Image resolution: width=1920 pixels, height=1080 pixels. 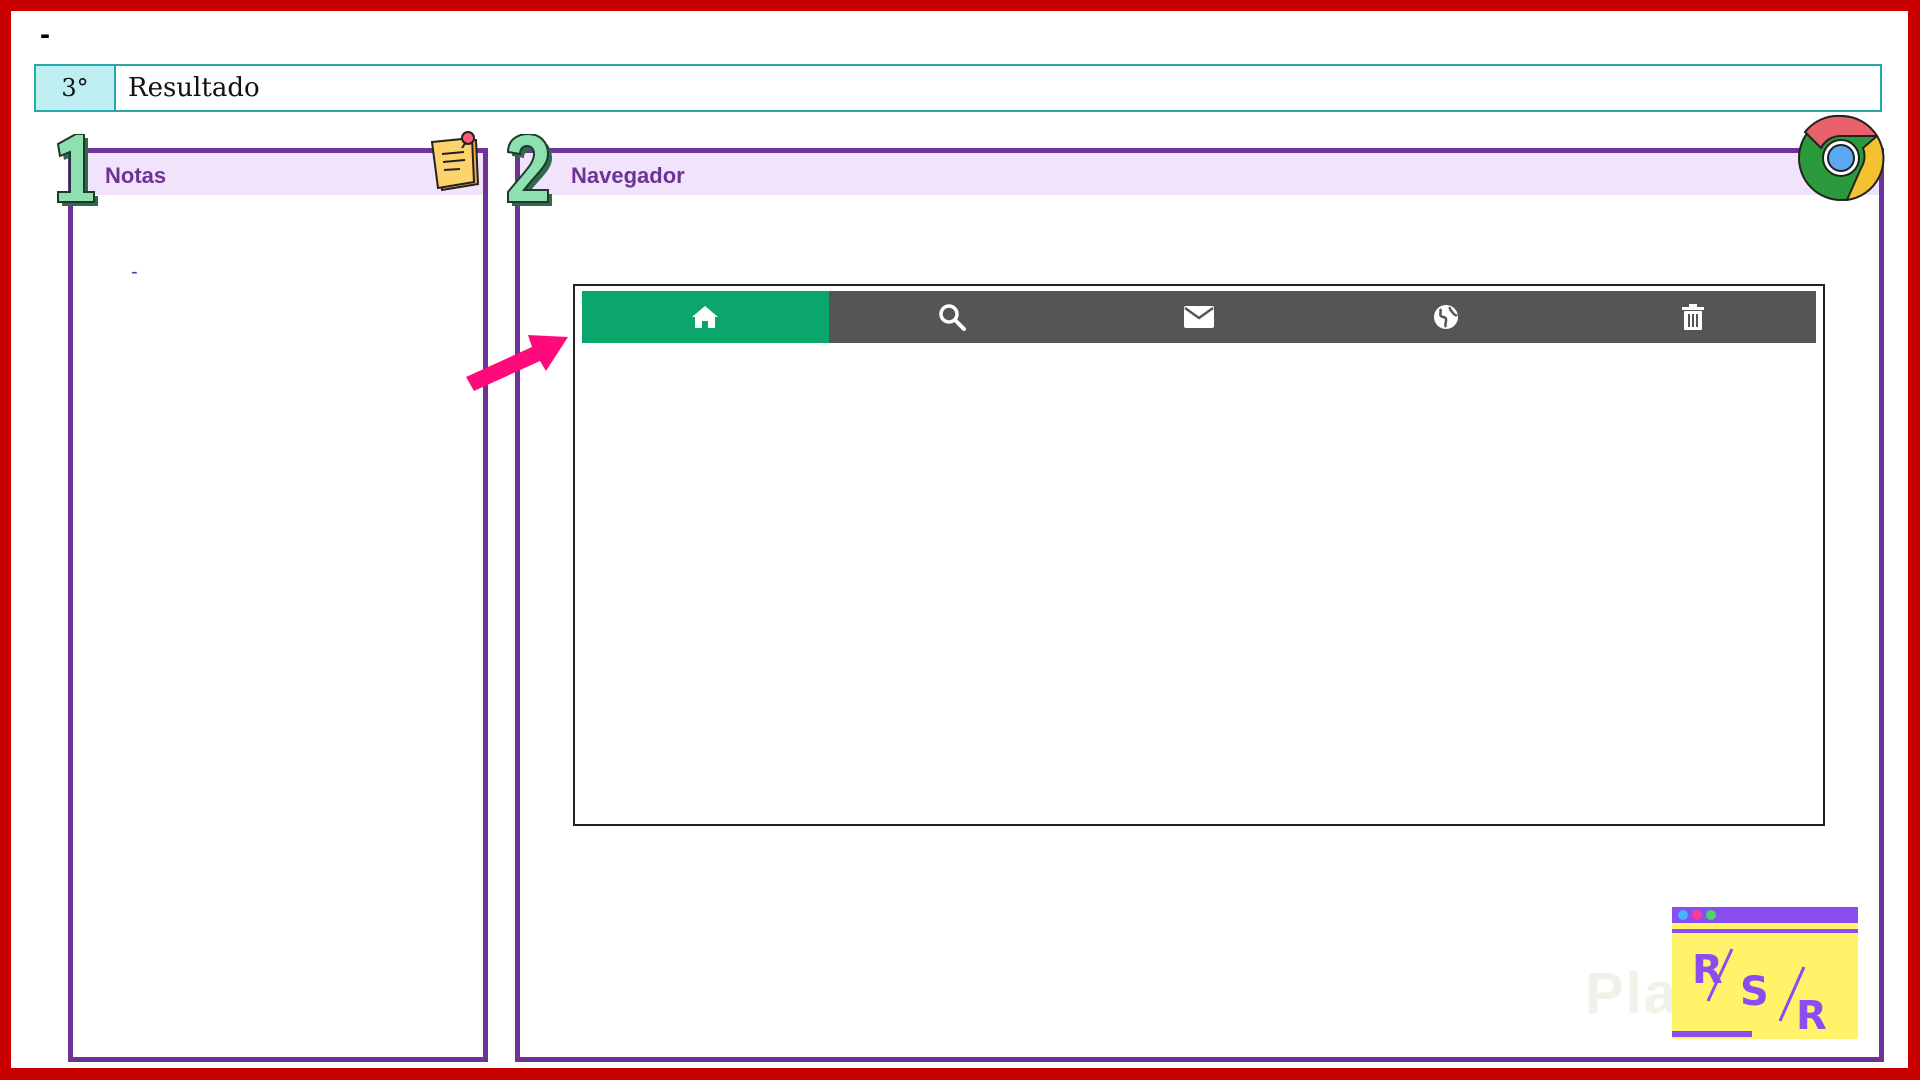 What do you see at coordinates (958, 88) in the screenshot?
I see `step-bar: 3° Resultado` at bounding box center [958, 88].